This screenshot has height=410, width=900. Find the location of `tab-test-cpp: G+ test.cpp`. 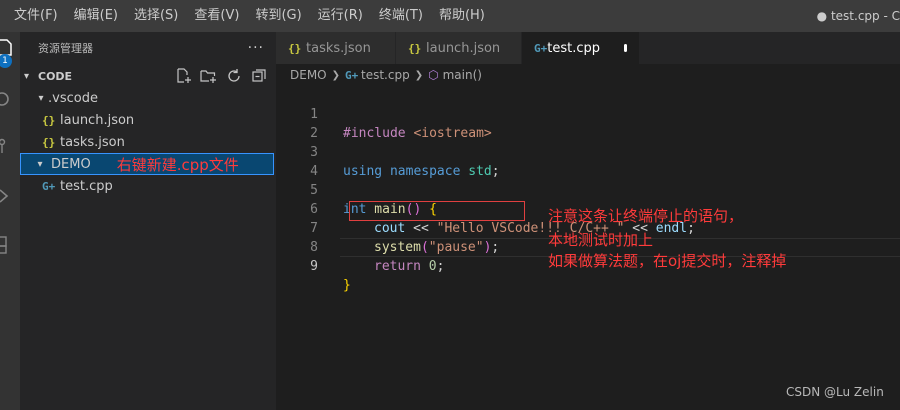

tab-test-cpp: G+ test.cpp is located at coordinates (581, 48).